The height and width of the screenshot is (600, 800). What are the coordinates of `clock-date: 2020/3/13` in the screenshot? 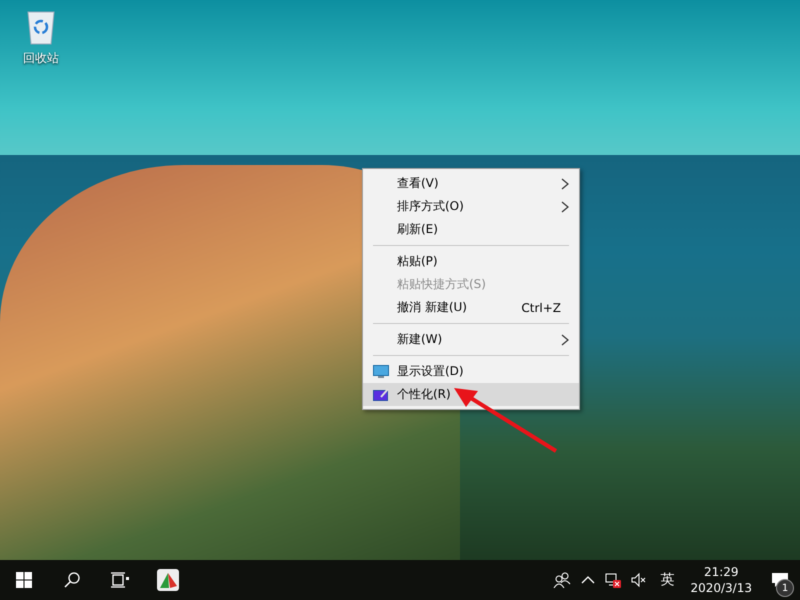 It's located at (721, 588).